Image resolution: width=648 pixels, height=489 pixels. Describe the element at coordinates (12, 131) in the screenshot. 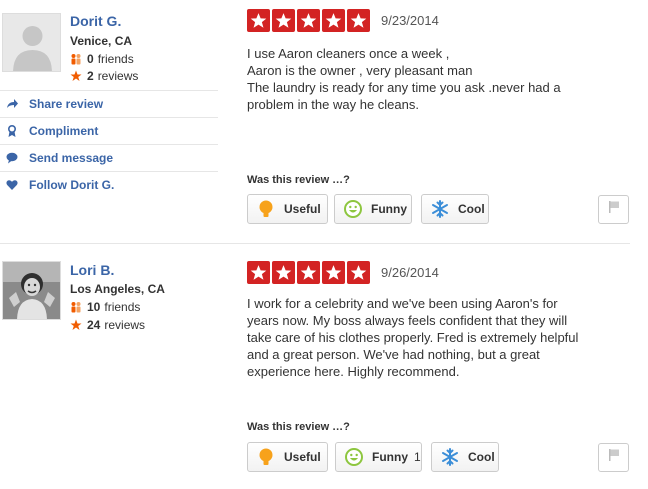

I see `ribbon-icon` at that location.